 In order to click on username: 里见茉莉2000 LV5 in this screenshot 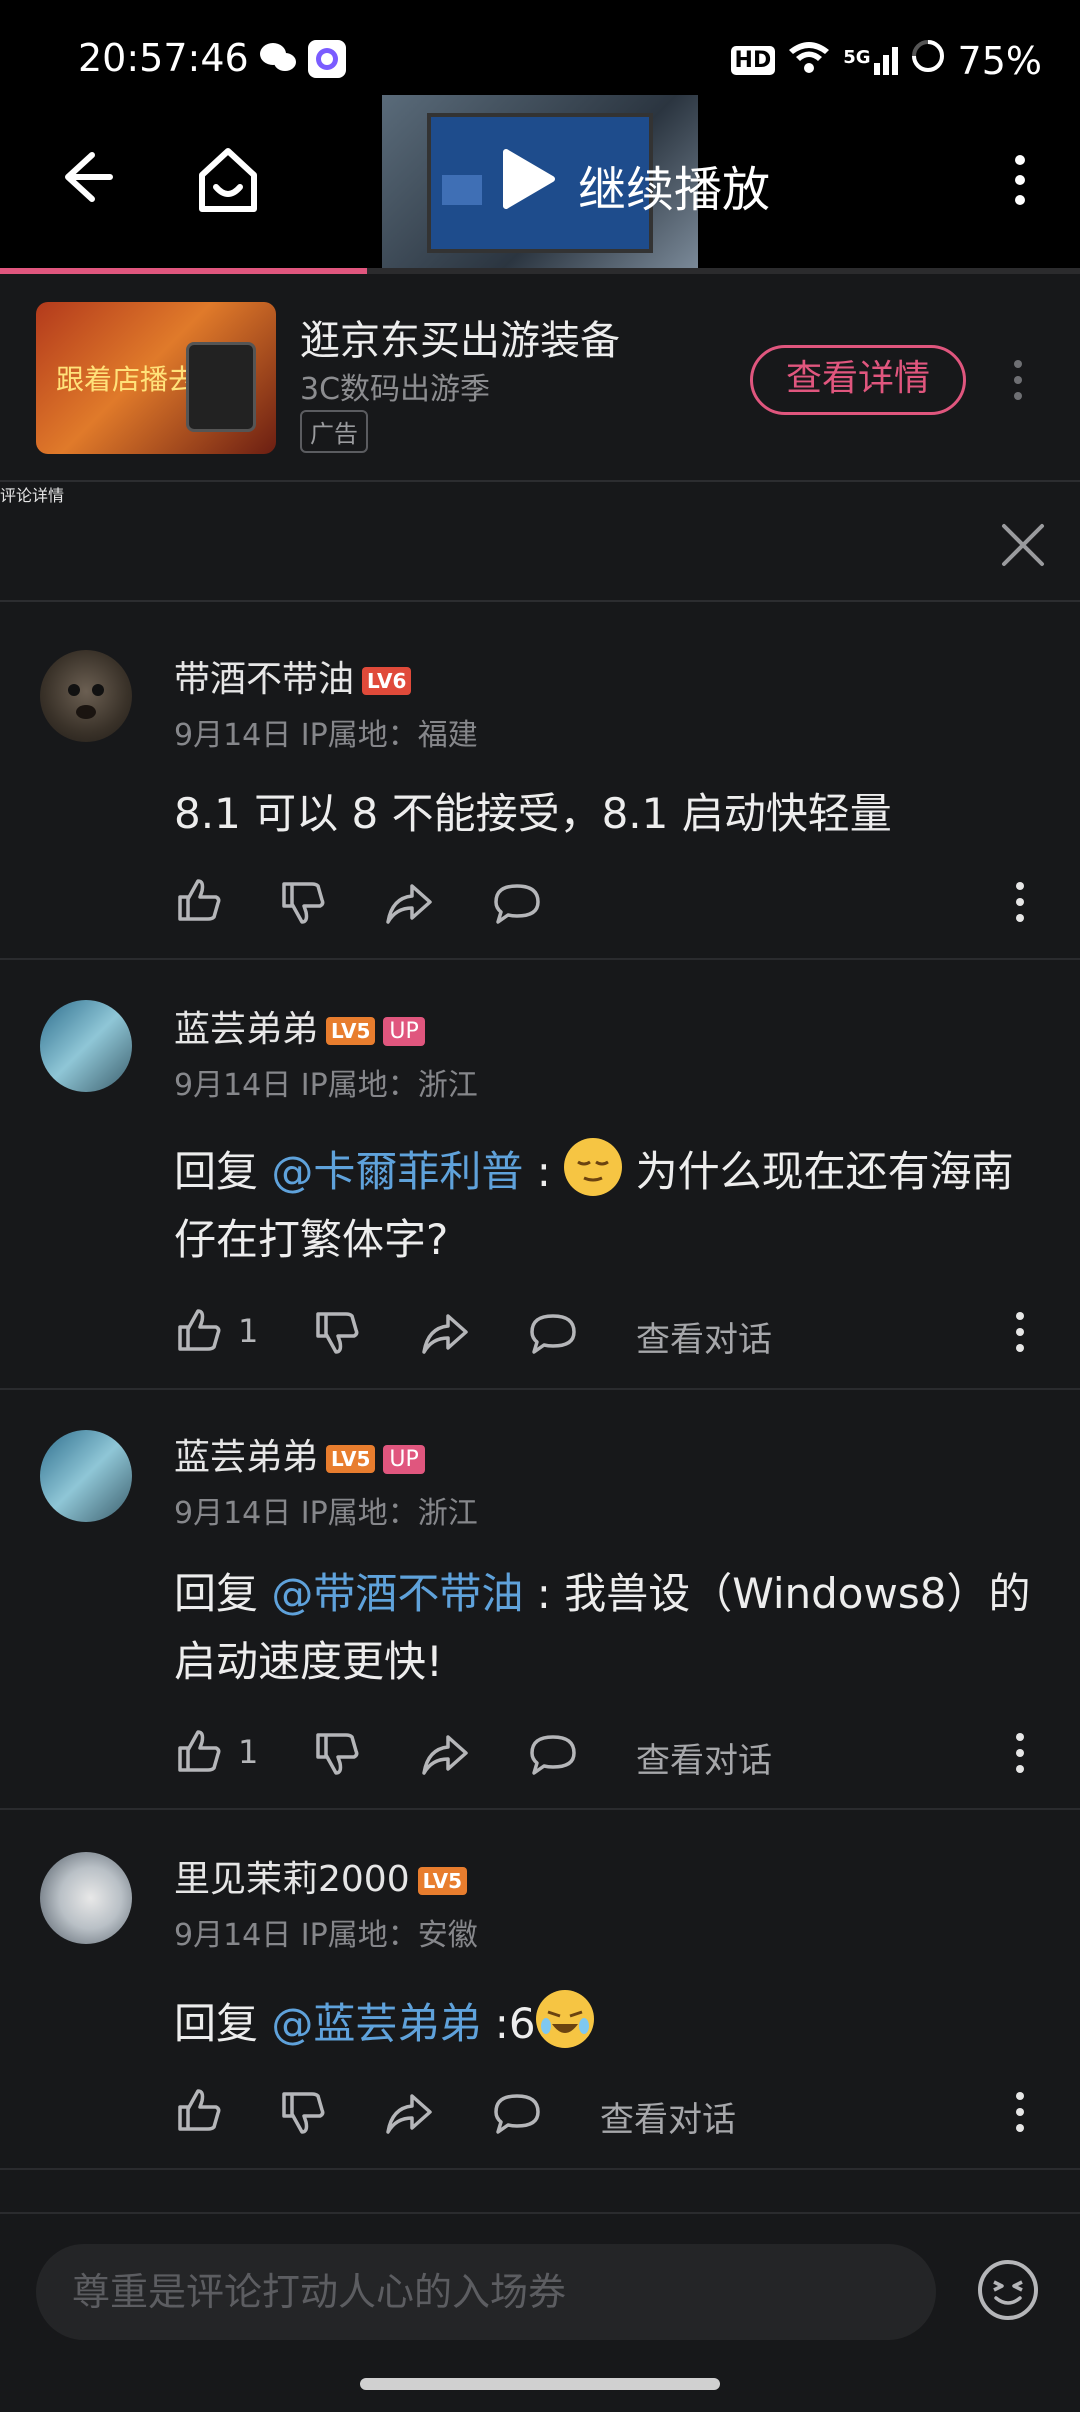, I will do `click(321, 1876)`.